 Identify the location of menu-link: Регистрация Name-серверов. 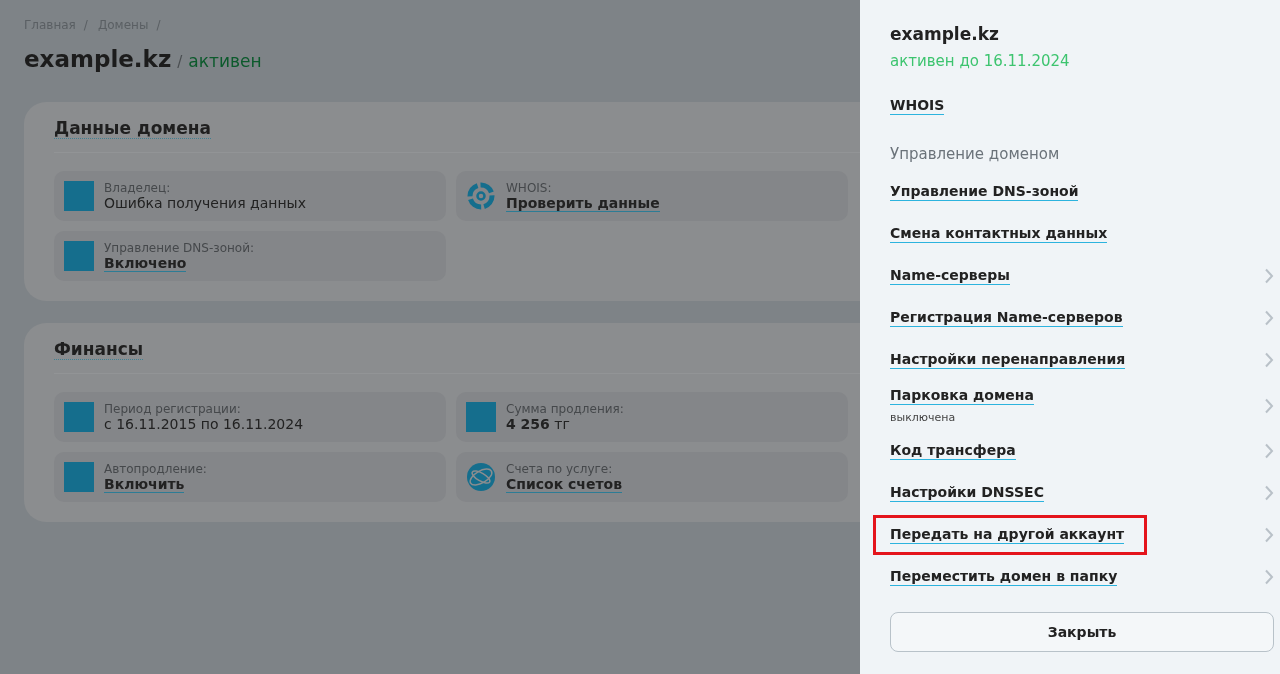
(1006, 318).